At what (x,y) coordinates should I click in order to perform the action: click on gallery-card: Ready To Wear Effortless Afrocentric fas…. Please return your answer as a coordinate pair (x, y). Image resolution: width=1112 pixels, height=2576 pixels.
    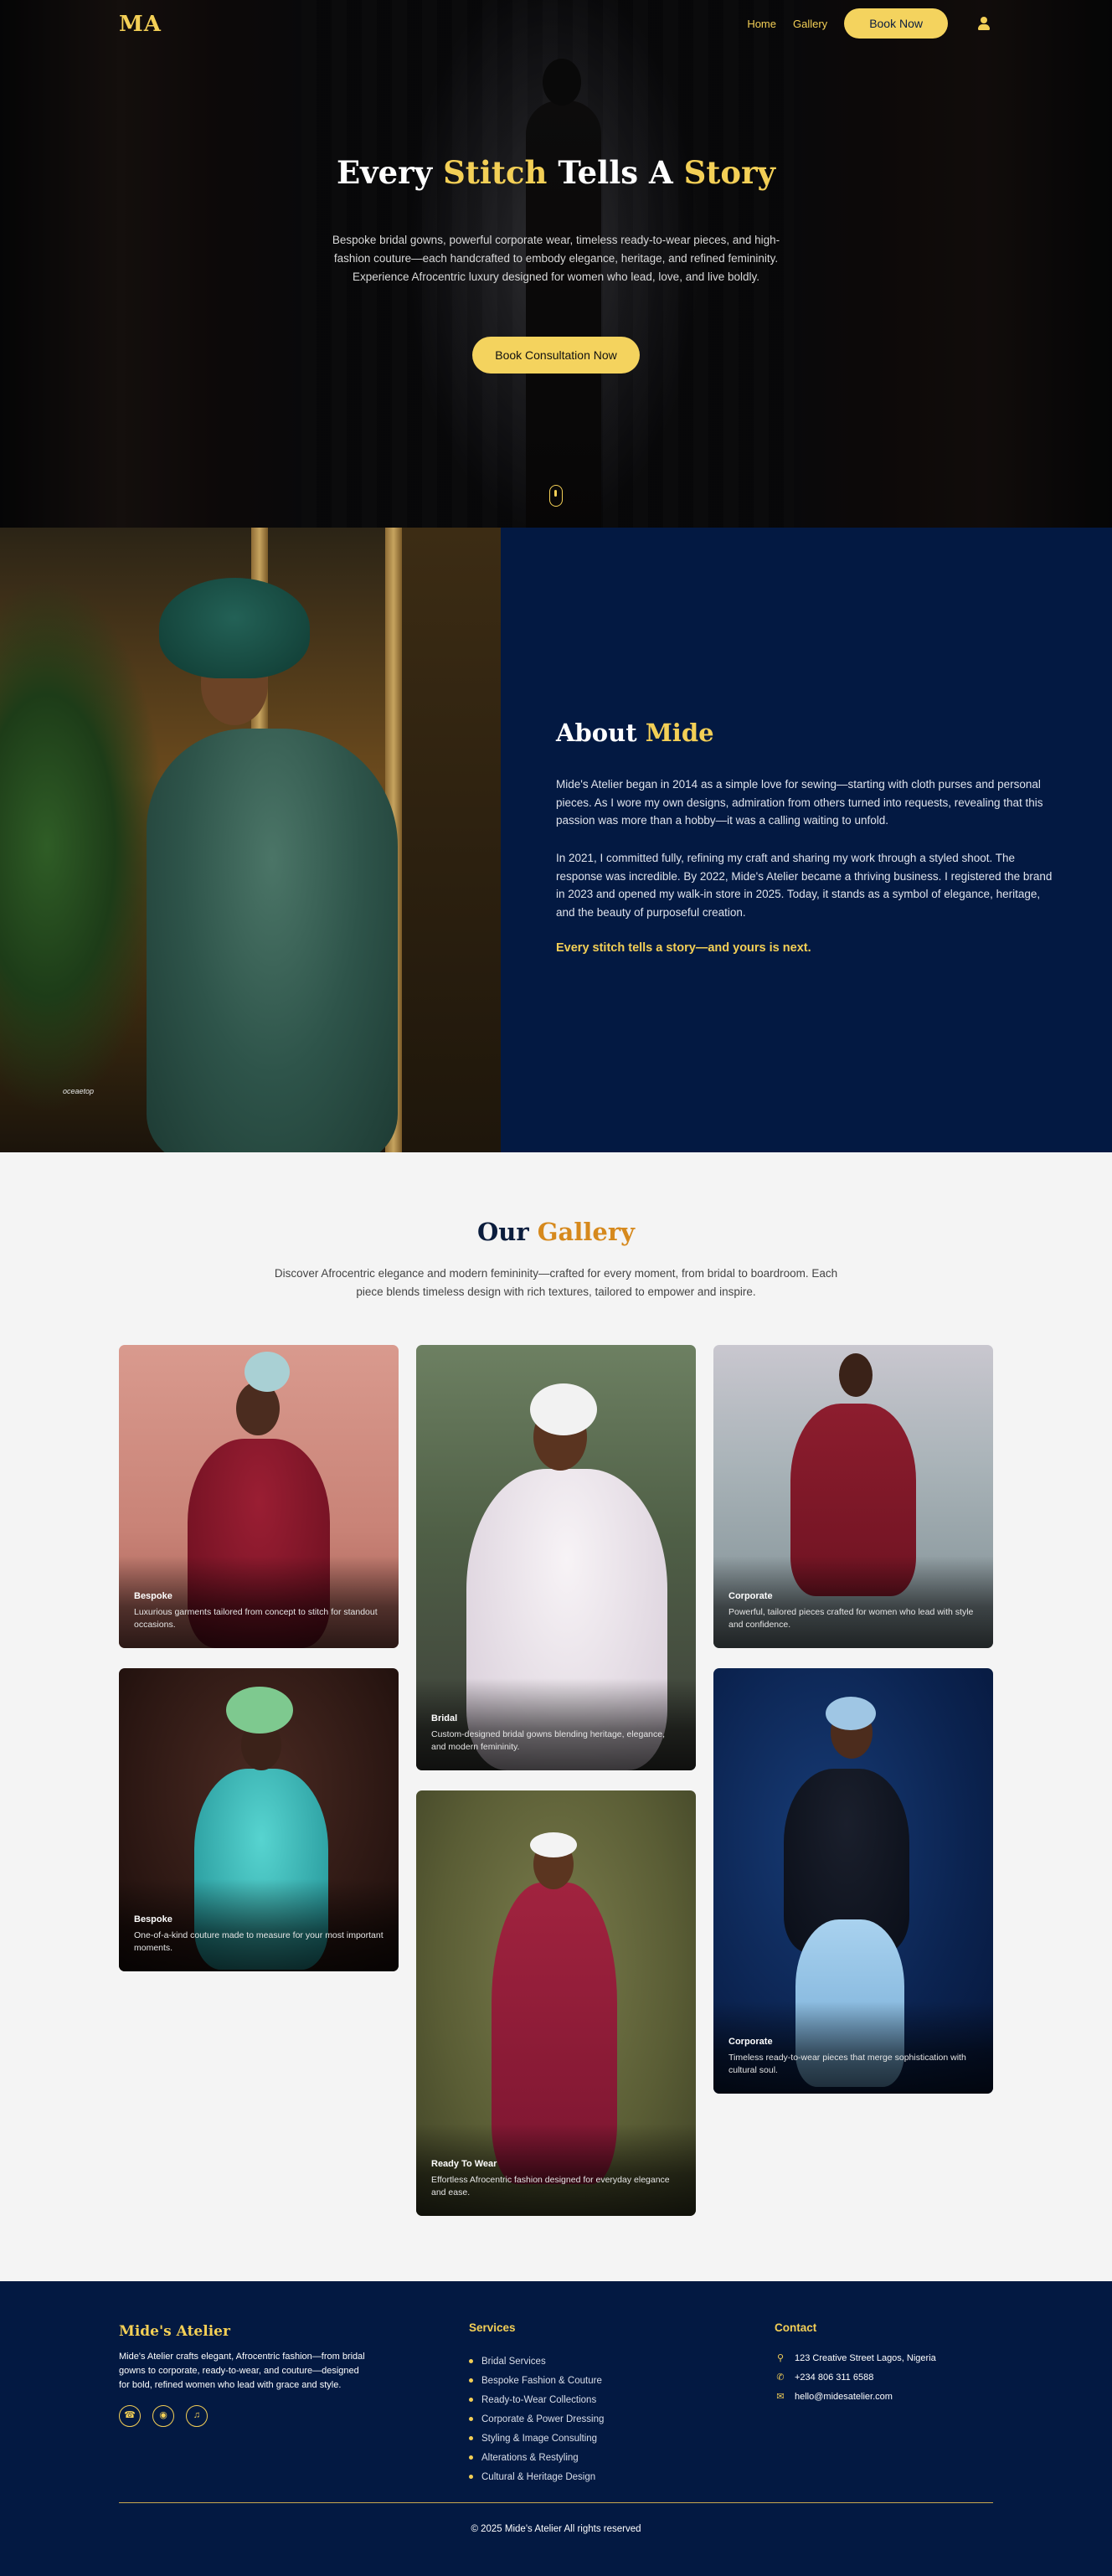
    Looking at the image, I should click on (556, 2003).